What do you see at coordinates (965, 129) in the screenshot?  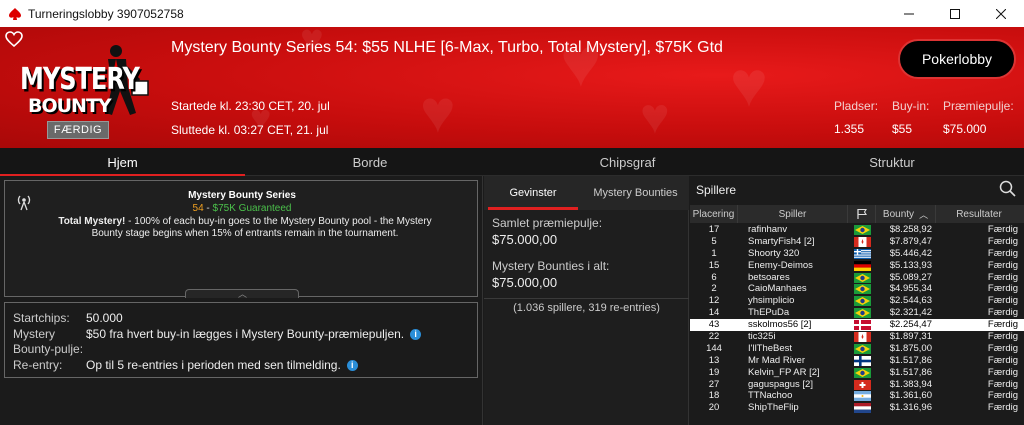 I see `prize-value: $75.000` at bounding box center [965, 129].